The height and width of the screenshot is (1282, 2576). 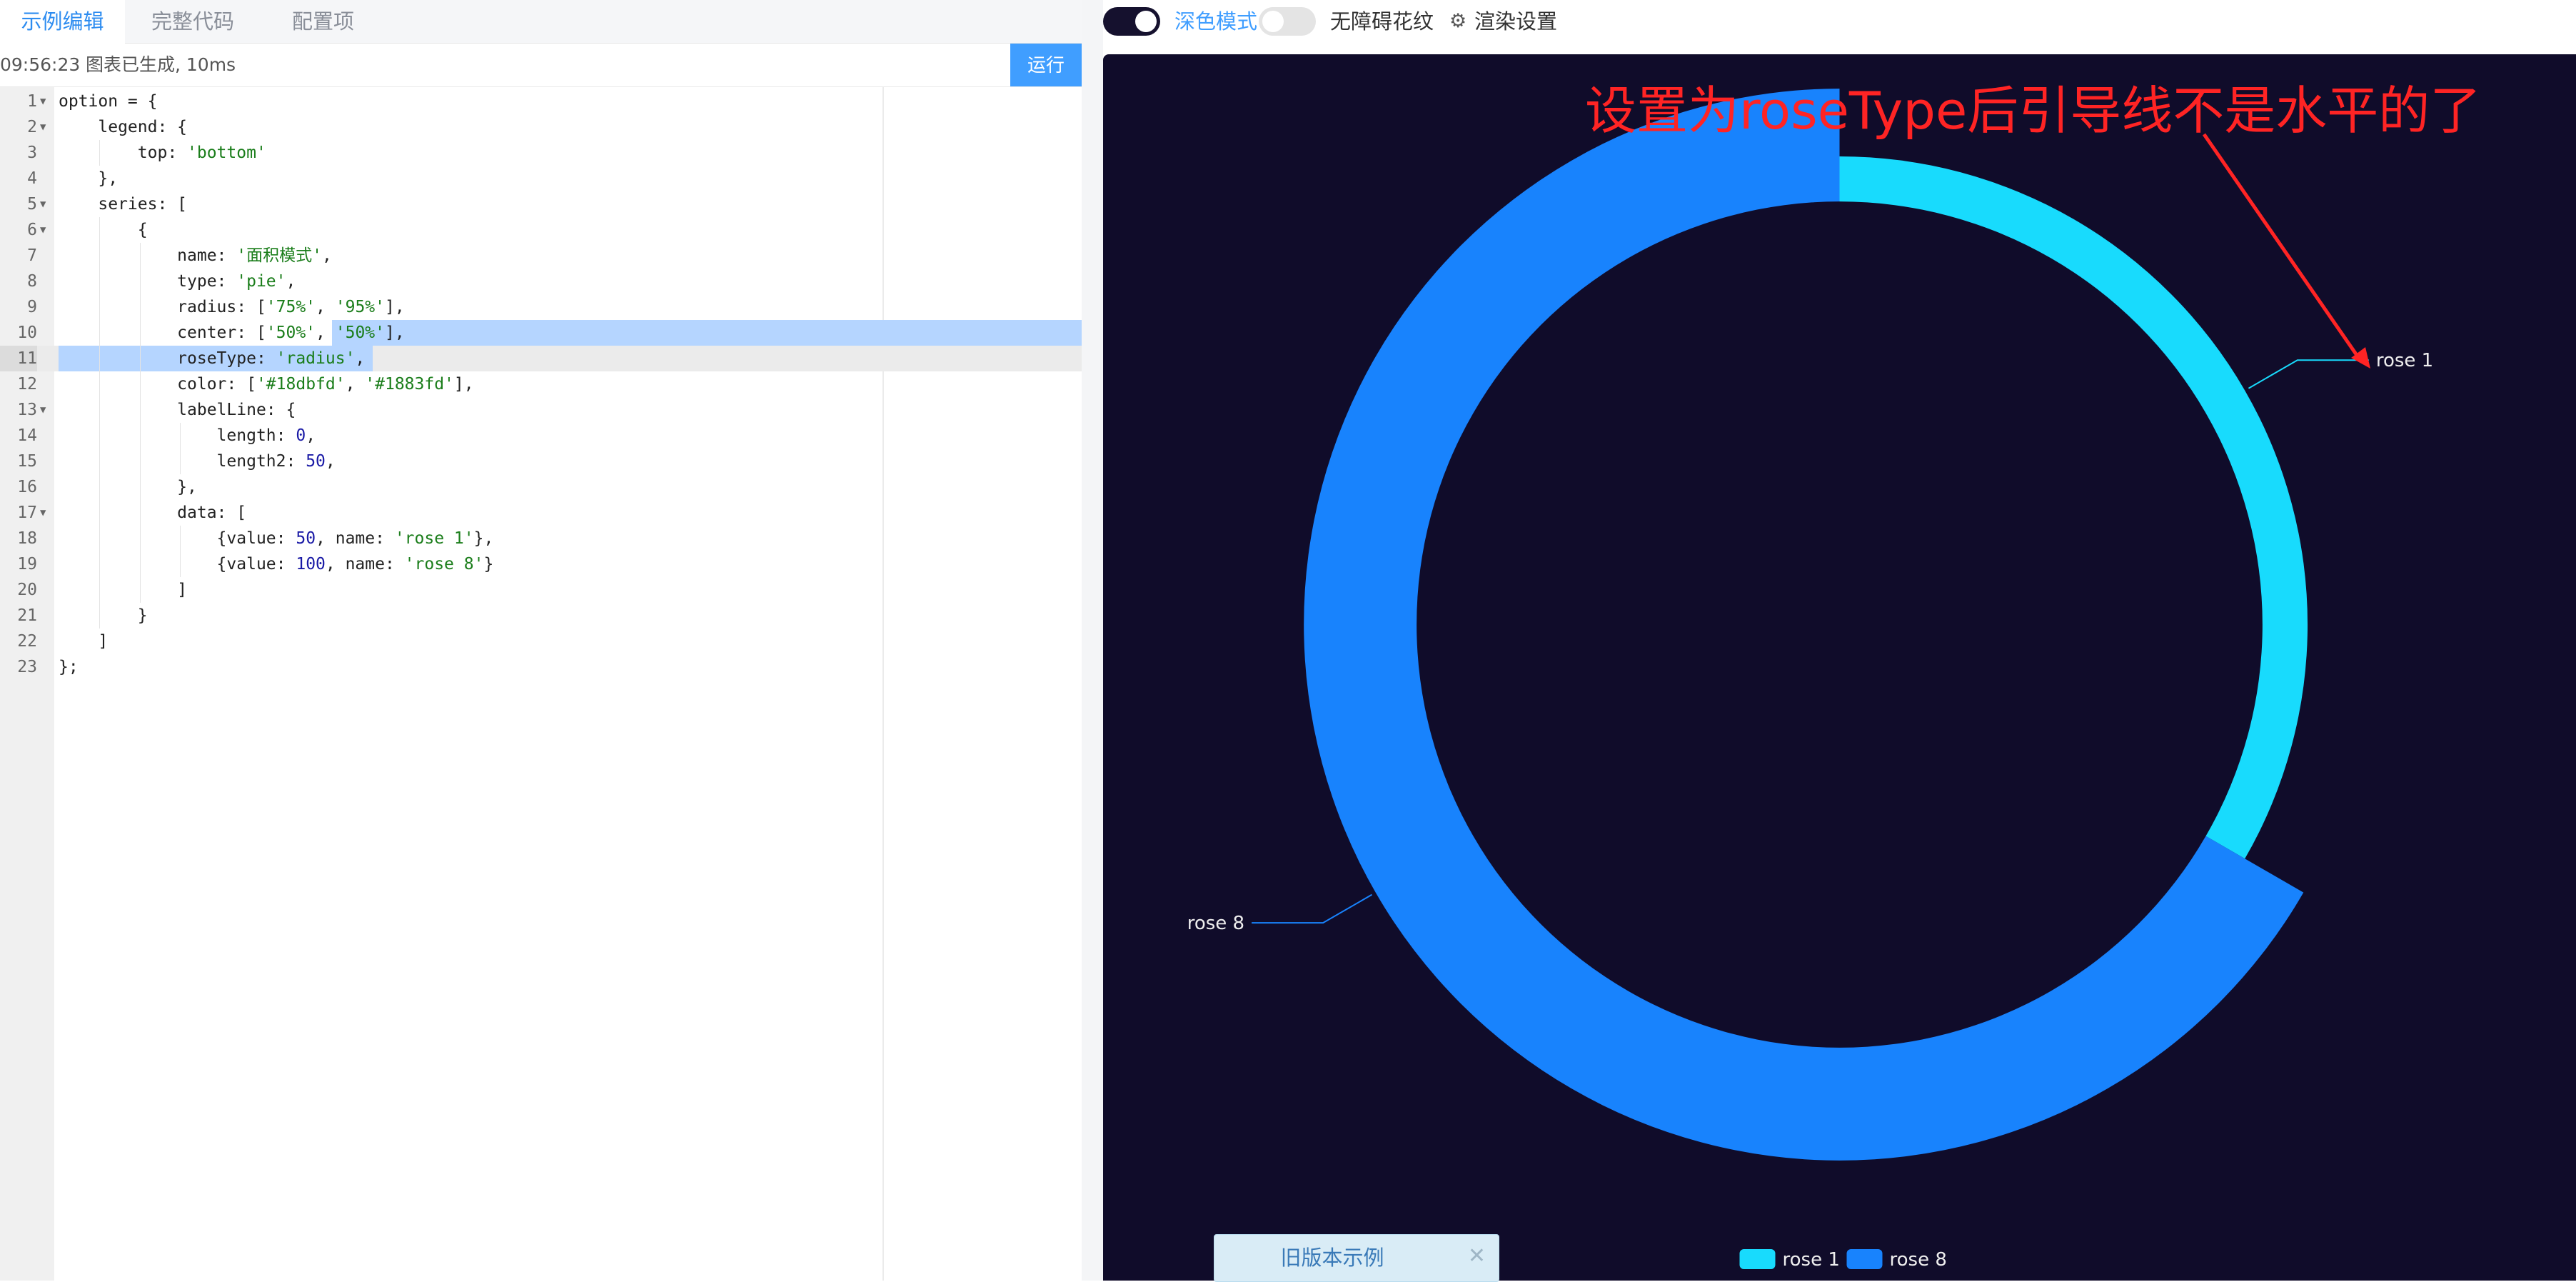 I want to click on line-number: 1, so click(x=32, y=101).